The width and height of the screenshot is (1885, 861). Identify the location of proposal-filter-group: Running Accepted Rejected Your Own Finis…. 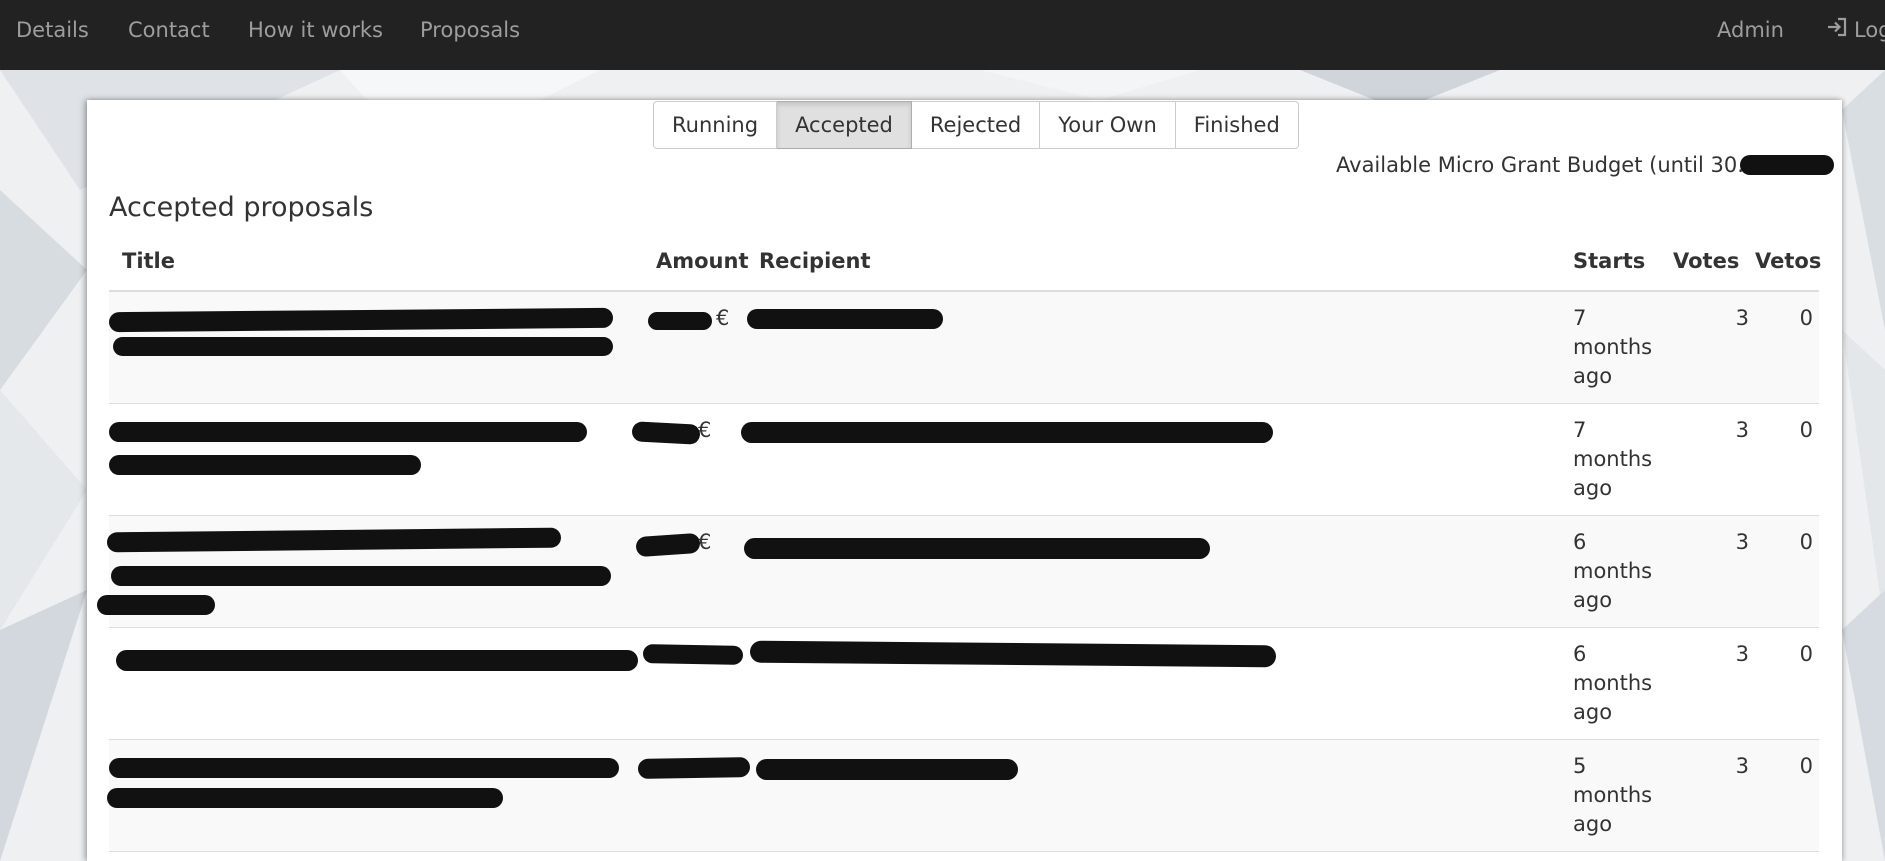
(976, 125).